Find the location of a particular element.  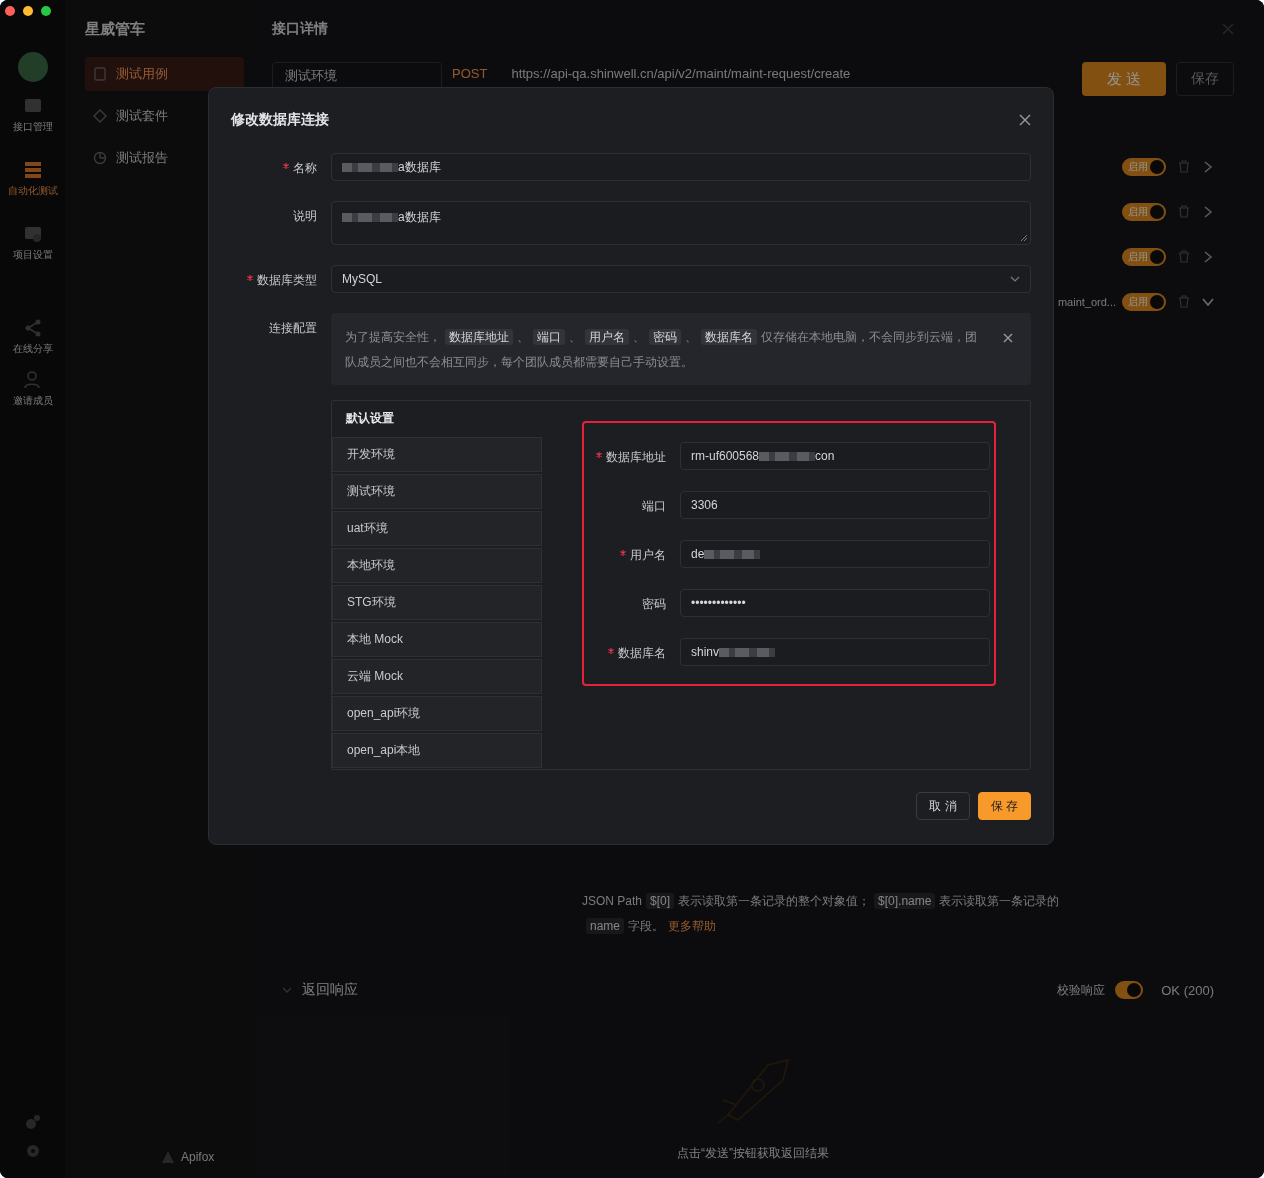

resize-handle-icon is located at coordinates (1024, 238).